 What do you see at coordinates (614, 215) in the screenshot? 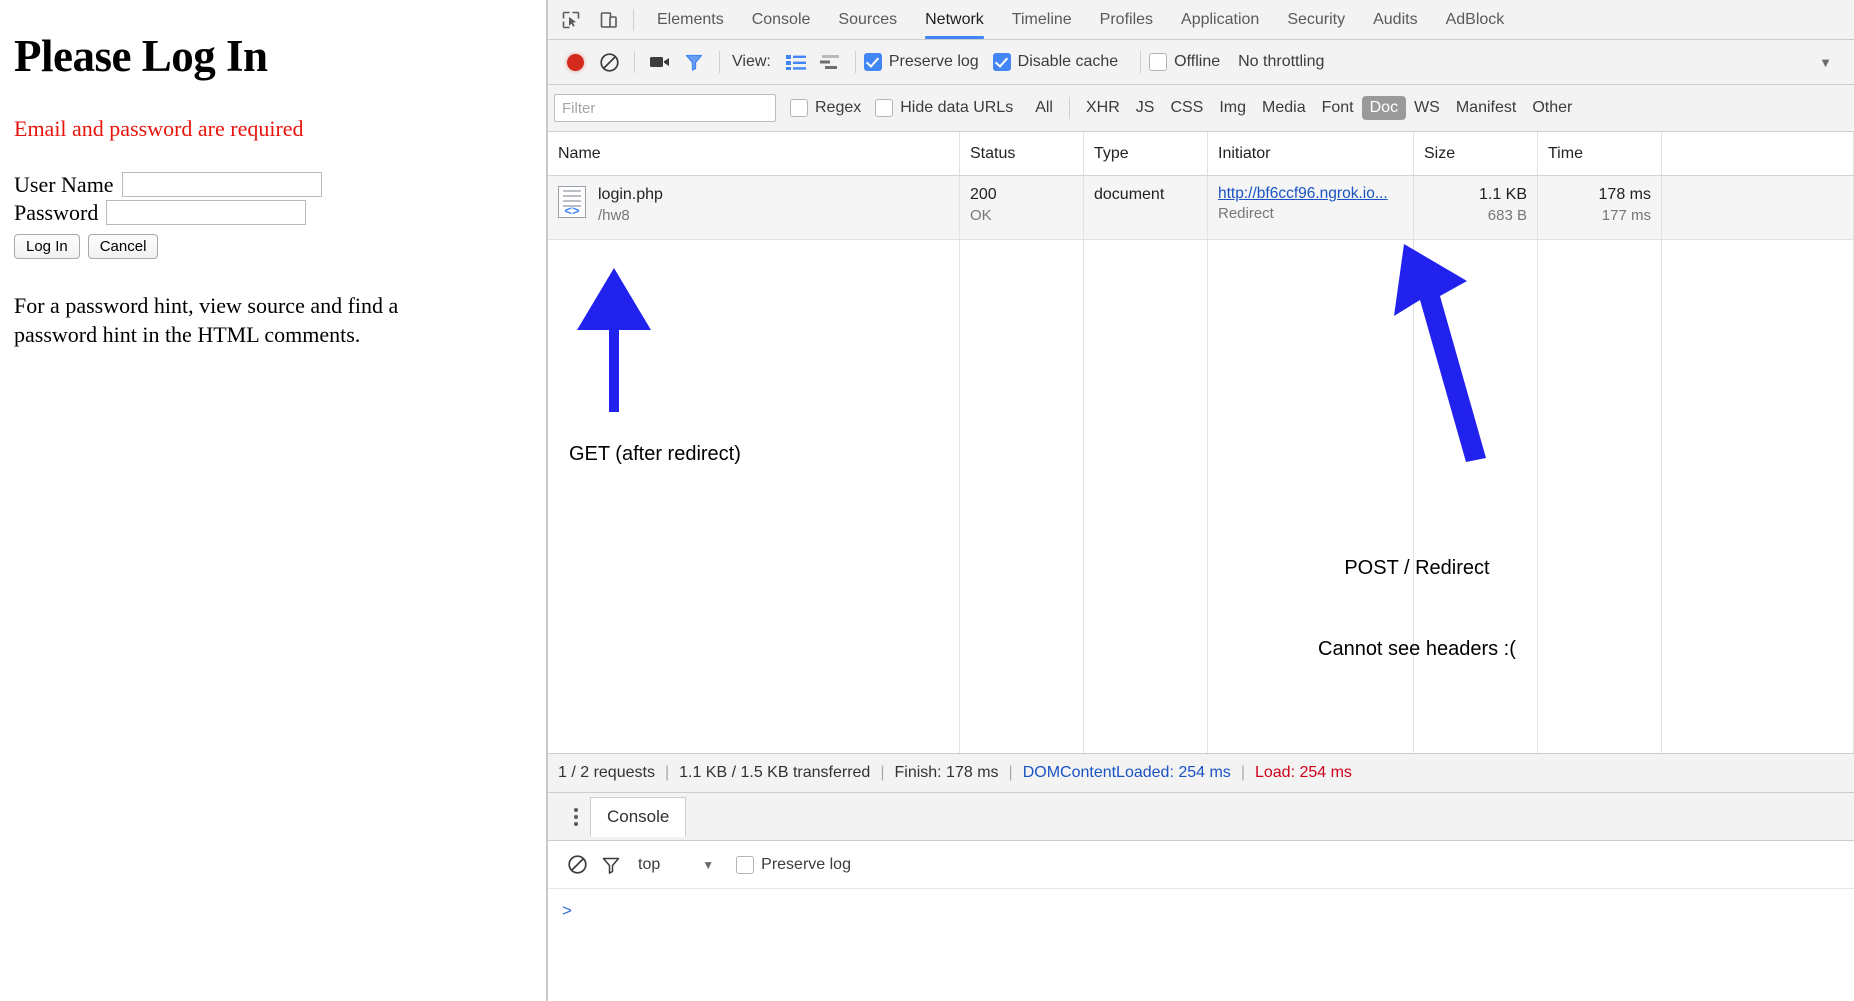
I see `request-path: /hw8` at bounding box center [614, 215].